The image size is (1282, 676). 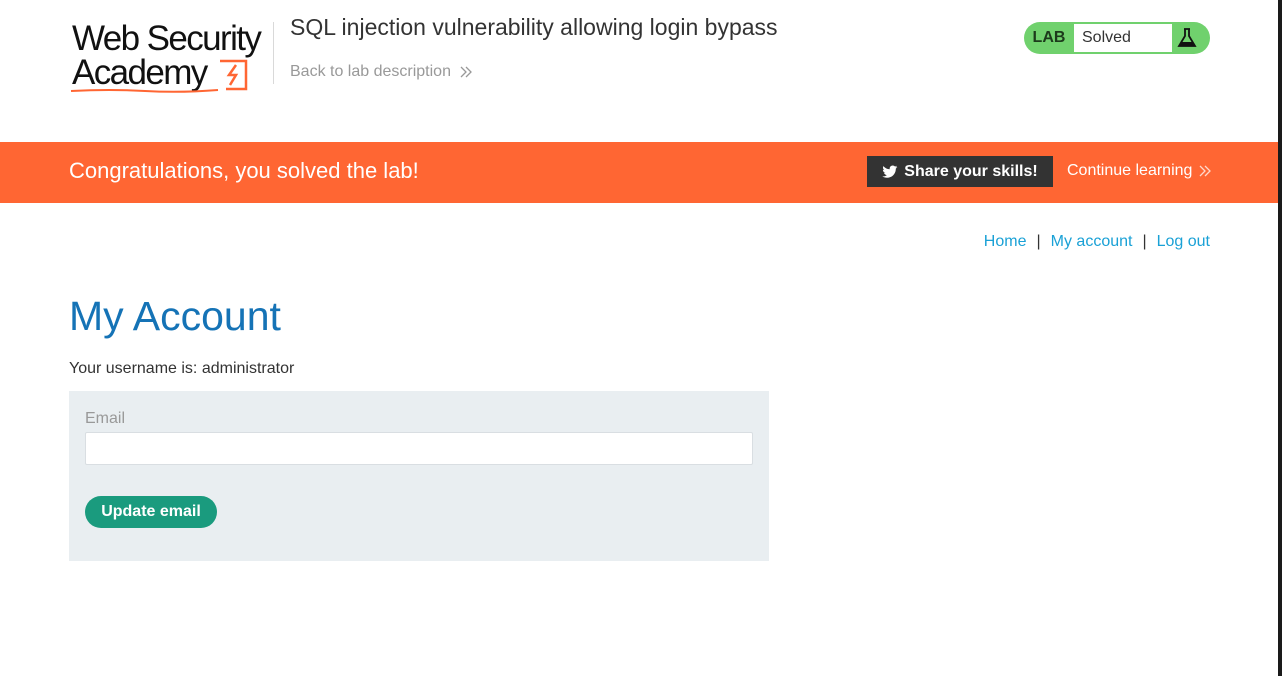 What do you see at coordinates (167, 38) in the screenshot?
I see `logo-text-line1: Web Security` at bounding box center [167, 38].